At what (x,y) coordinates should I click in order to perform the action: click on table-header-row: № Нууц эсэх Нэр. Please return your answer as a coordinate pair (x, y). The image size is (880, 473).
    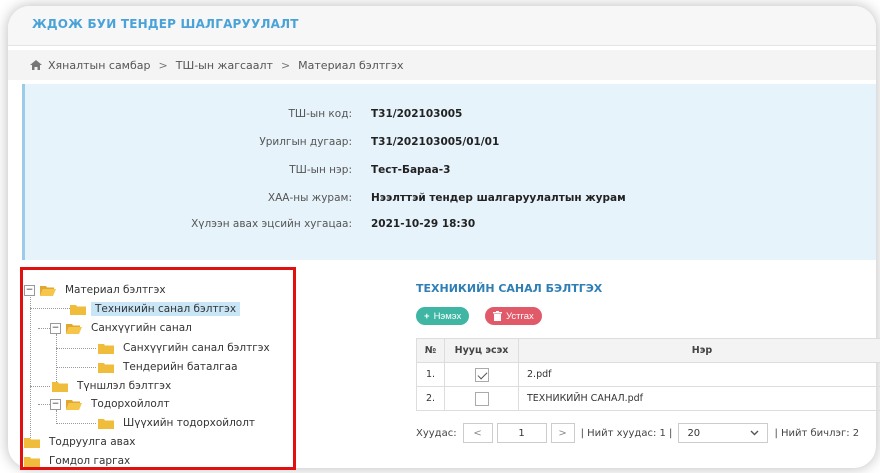
    Looking at the image, I should click on (648, 350).